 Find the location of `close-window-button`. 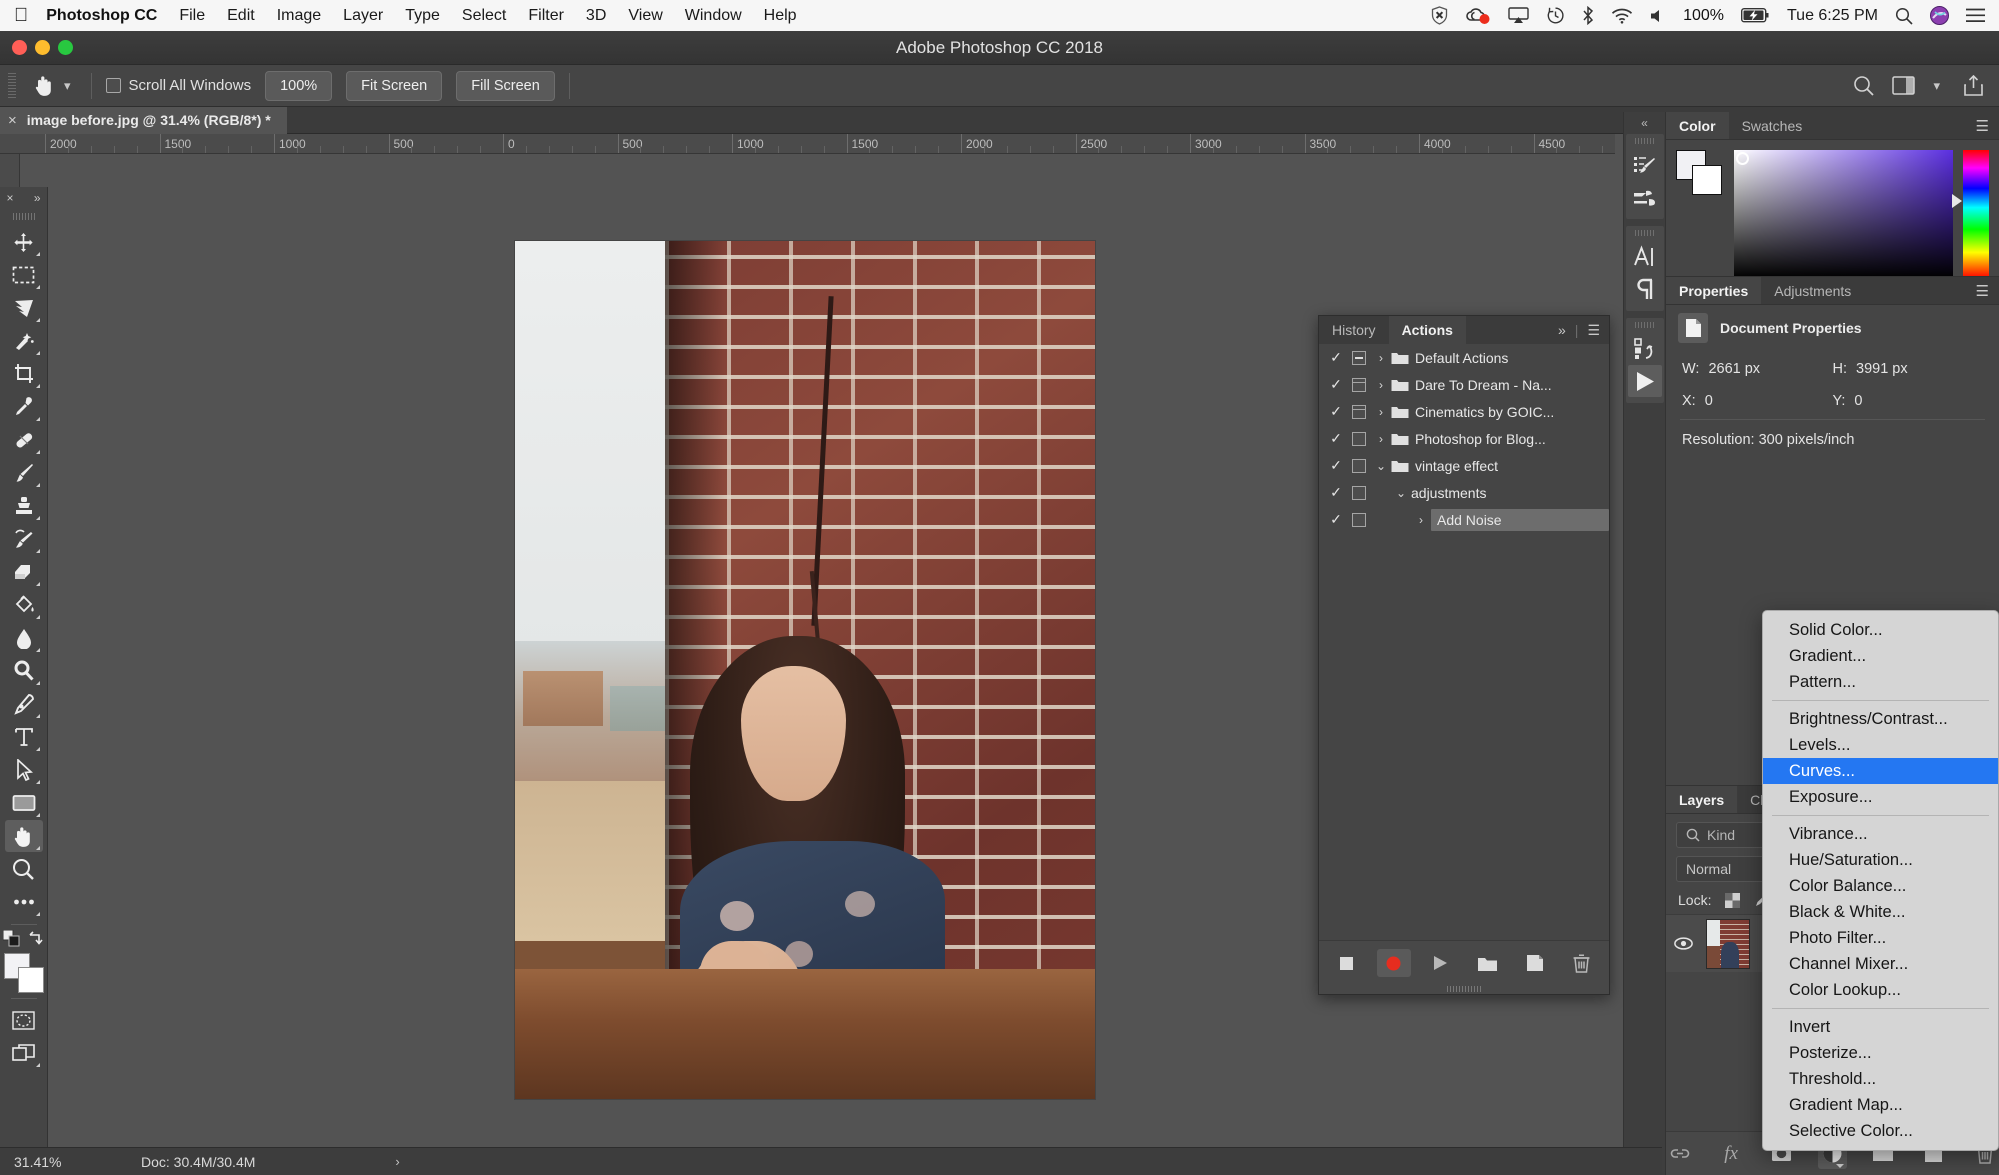

close-window-button is located at coordinates (19, 47).